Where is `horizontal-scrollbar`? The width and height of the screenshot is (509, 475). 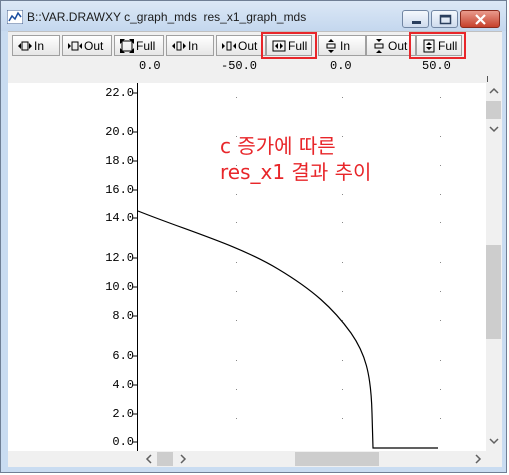 horizontal-scrollbar is located at coordinates (247, 459).